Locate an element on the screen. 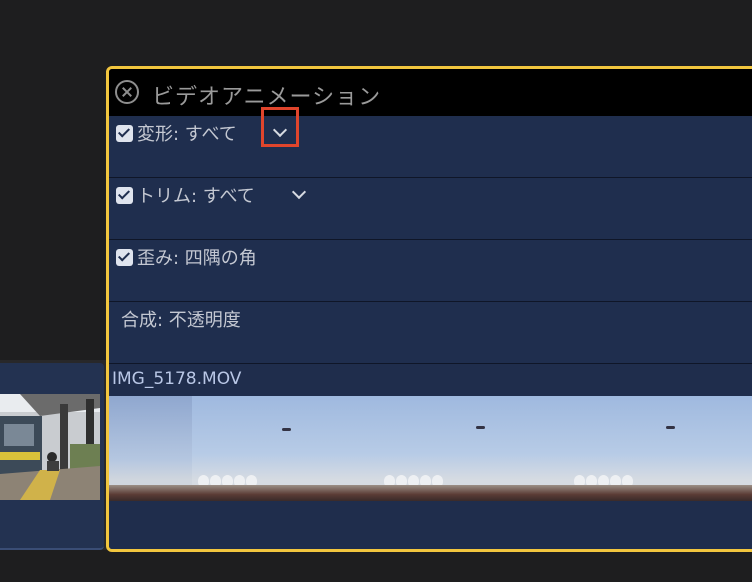 Image resolution: width=752 pixels, height=582 pixels. transform-label: 変形: すべて is located at coordinates (187, 134).